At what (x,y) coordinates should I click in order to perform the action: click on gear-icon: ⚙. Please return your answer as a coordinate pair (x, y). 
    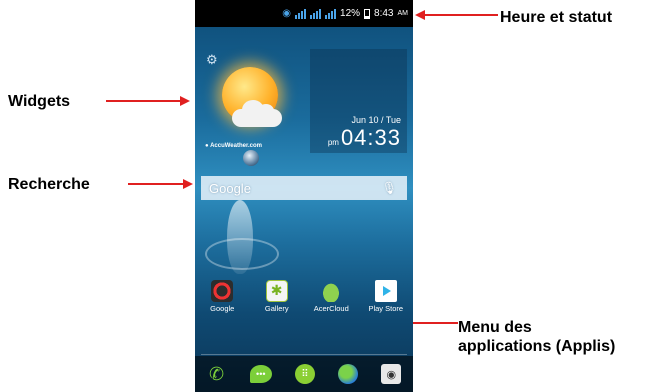
    Looking at the image, I should click on (212, 60).